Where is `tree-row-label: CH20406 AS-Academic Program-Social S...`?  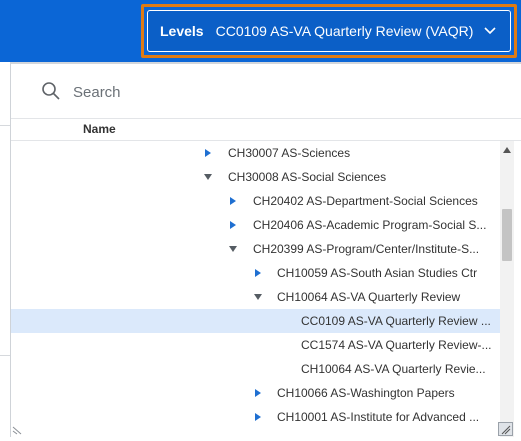 tree-row-label: CH20406 AS-Academic Program-Social S... is located at coordinates (370, 225).